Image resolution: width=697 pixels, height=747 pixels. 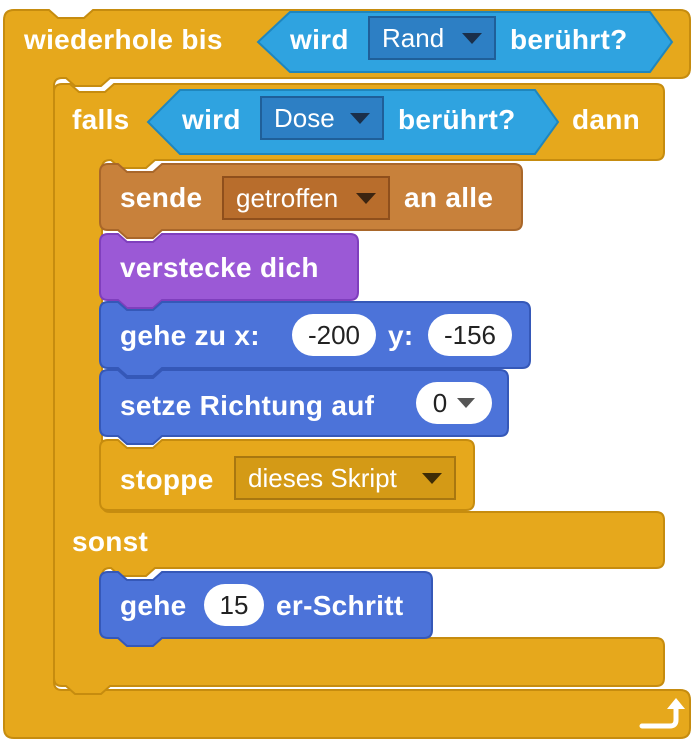 What do you see at coordinates (167, 479) in the screenshot?
I see `stop-label: stoppe` at bounding box center [167, 479].